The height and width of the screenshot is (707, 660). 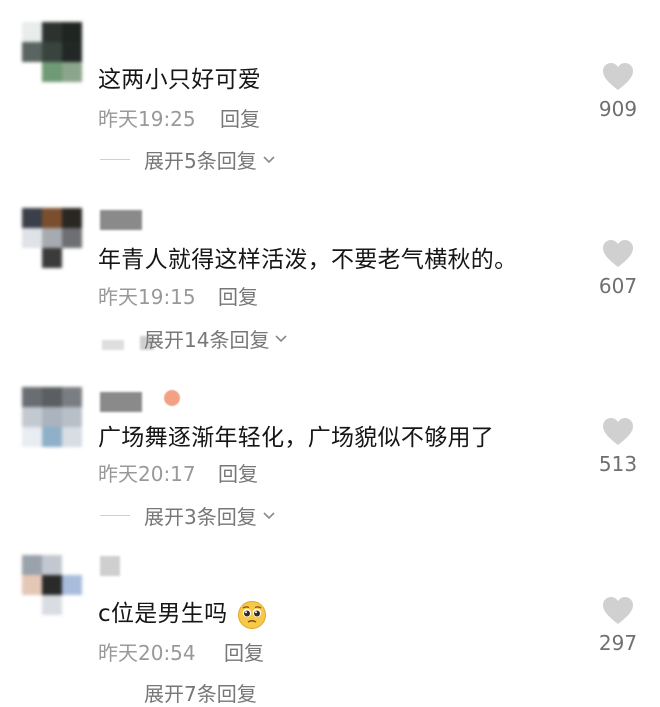 What do you see at coordinates (618, 643) in the screenshot?
I see `like-count: 297` at bounding box center [618, 643].